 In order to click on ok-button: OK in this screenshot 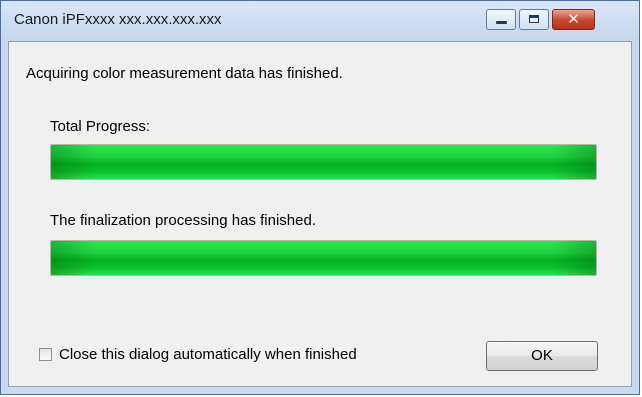, I will do `click(542, 356)`.